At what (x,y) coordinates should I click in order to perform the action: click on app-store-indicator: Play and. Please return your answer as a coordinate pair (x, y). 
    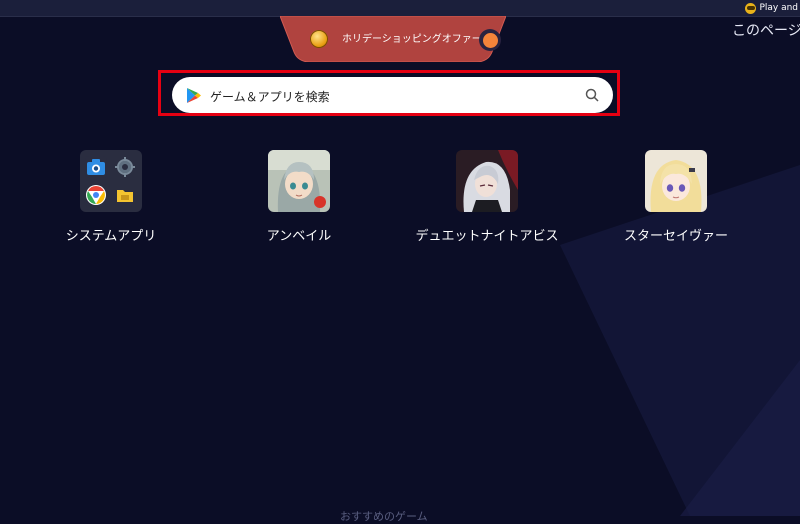
    Looking at the image, I should click on (772, 8).